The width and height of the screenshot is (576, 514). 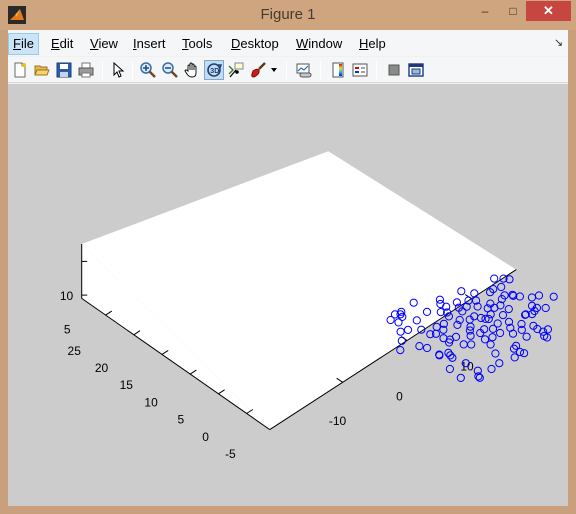 What do you see at coordinates (485, 11) in the screenshot?
I see `minimize-button: –` at bounding box center [485, 11].